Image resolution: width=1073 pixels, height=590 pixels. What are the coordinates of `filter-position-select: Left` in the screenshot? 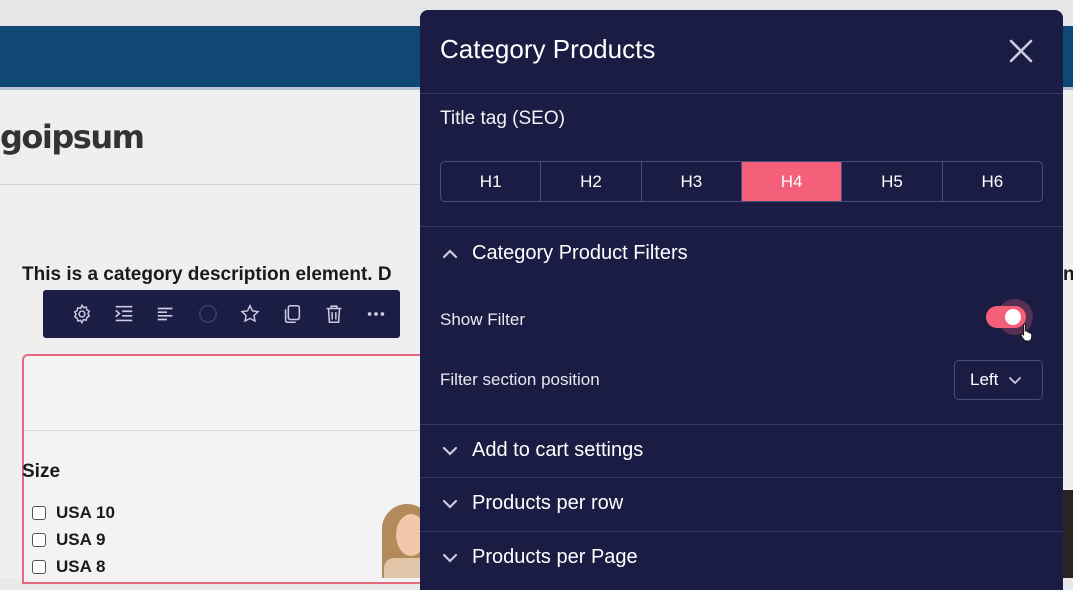 It's located at (998, 380).